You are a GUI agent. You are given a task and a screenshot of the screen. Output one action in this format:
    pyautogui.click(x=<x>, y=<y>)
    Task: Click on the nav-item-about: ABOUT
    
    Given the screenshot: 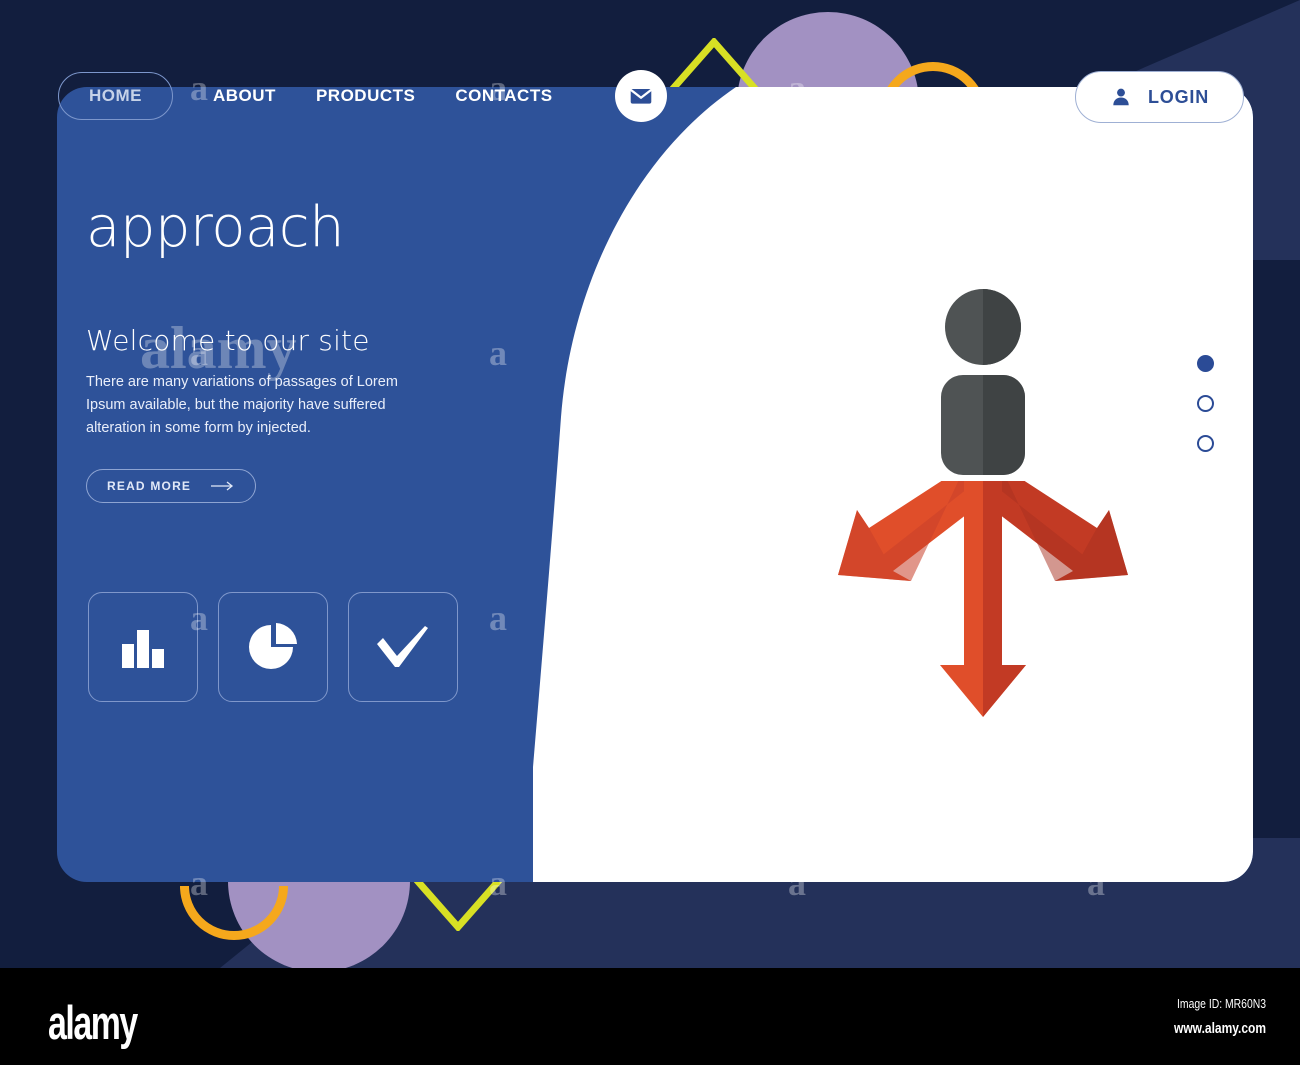 What is the action you would take?
    pyautogui.click(x=244, y=96)
    